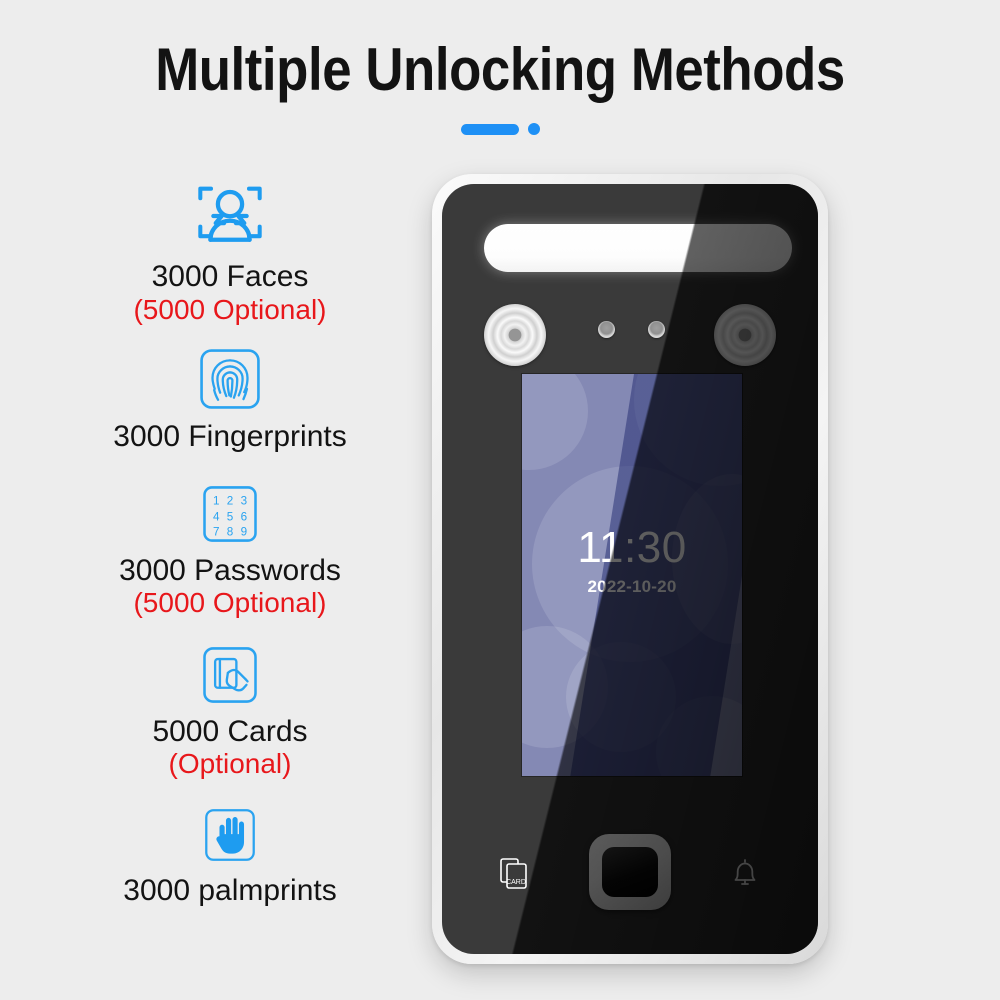  I want to click on ir-illuminator-right-icon, so click(745, 335).